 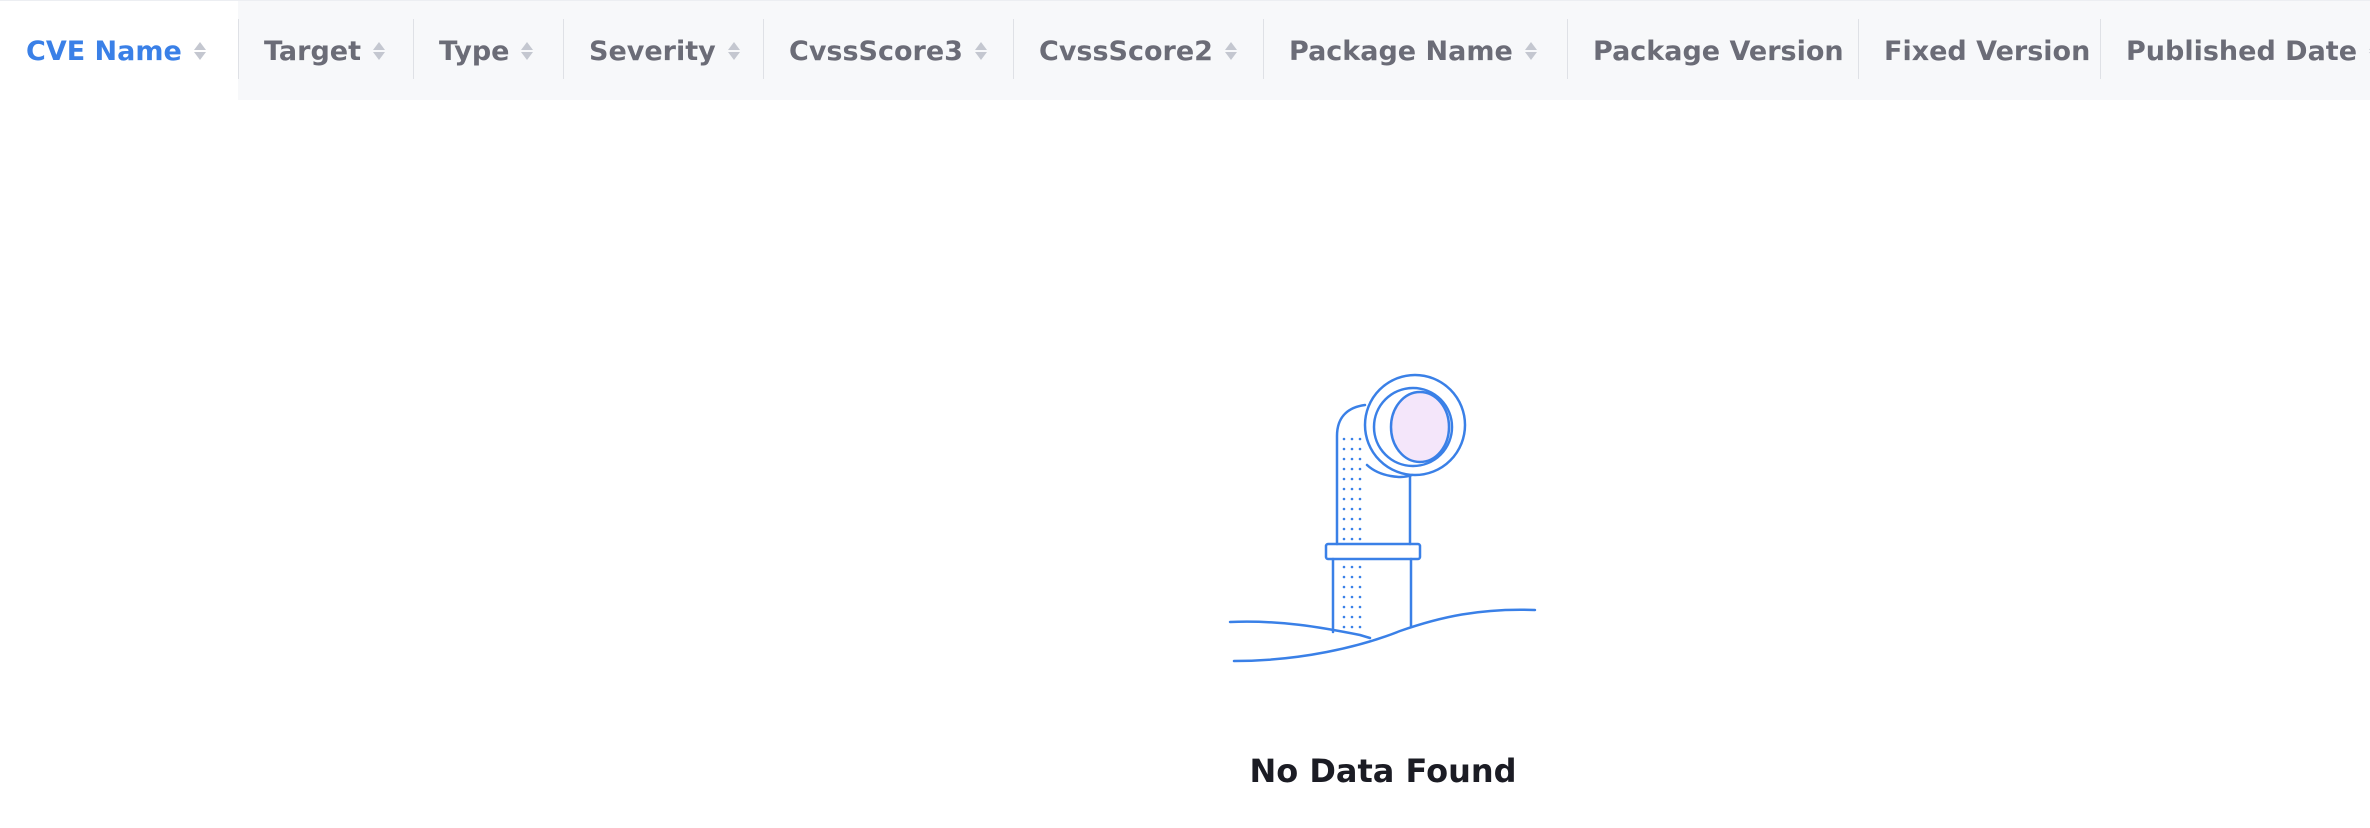 I want to click on column-label: CvssScore3, so click(x=876, y=51).